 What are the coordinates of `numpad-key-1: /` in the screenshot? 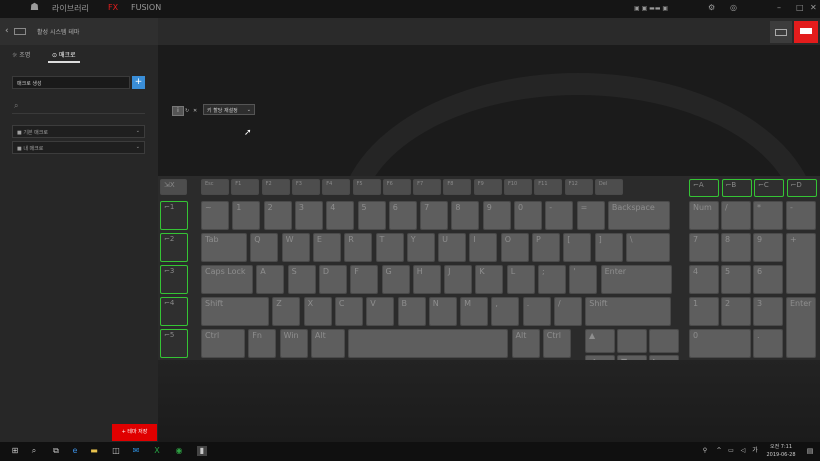 It's located at (736, 215).